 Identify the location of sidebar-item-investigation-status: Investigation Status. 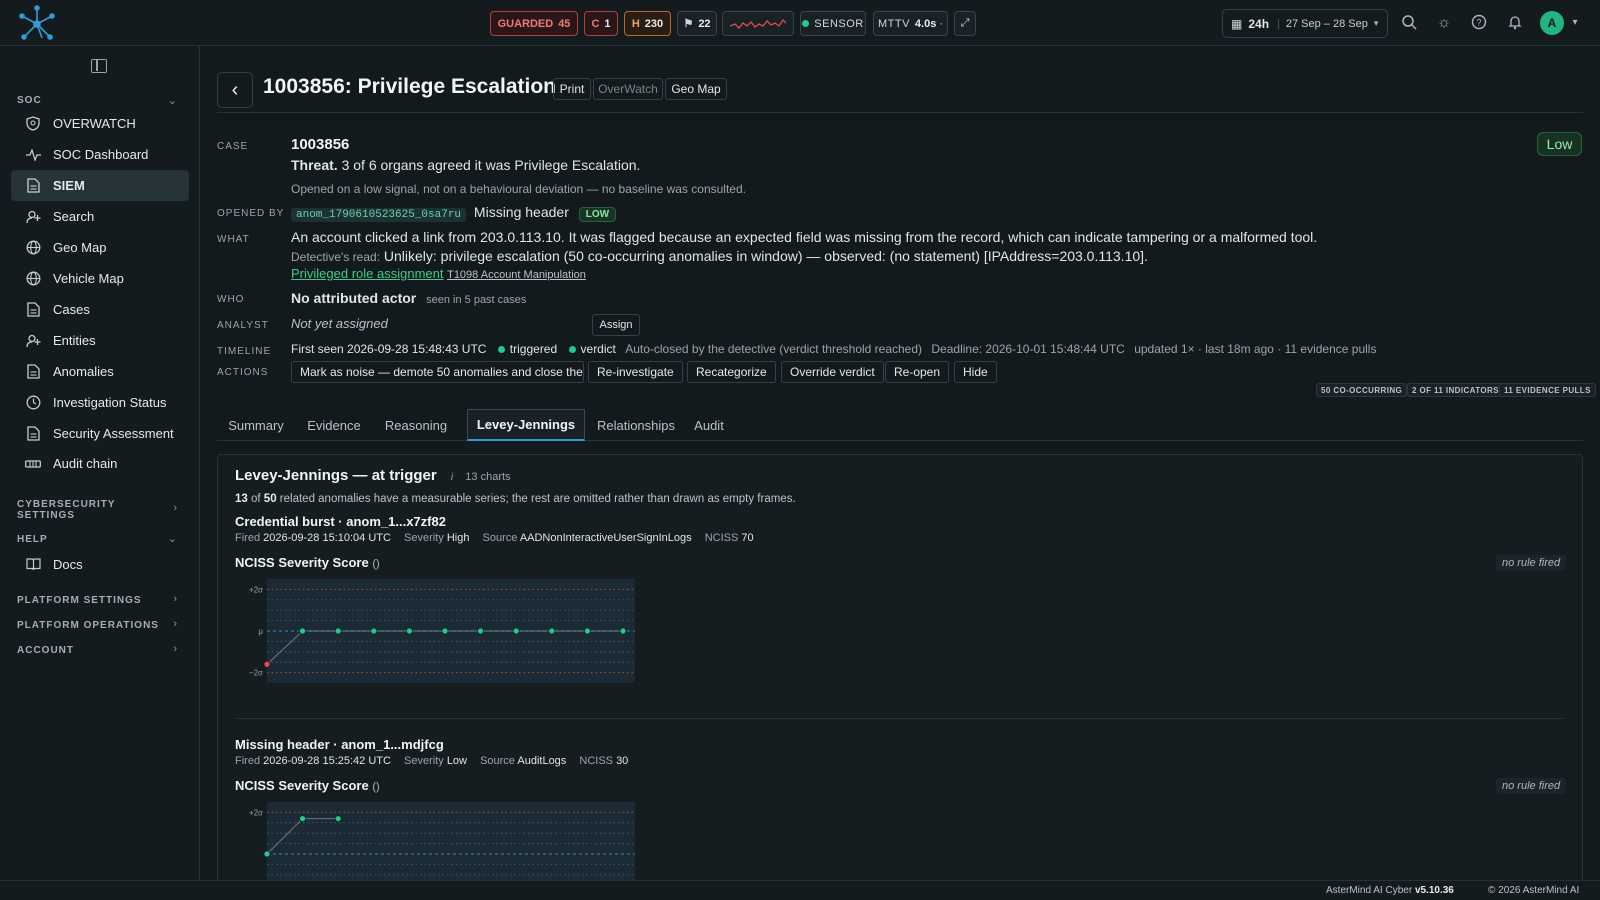
(100, 402).